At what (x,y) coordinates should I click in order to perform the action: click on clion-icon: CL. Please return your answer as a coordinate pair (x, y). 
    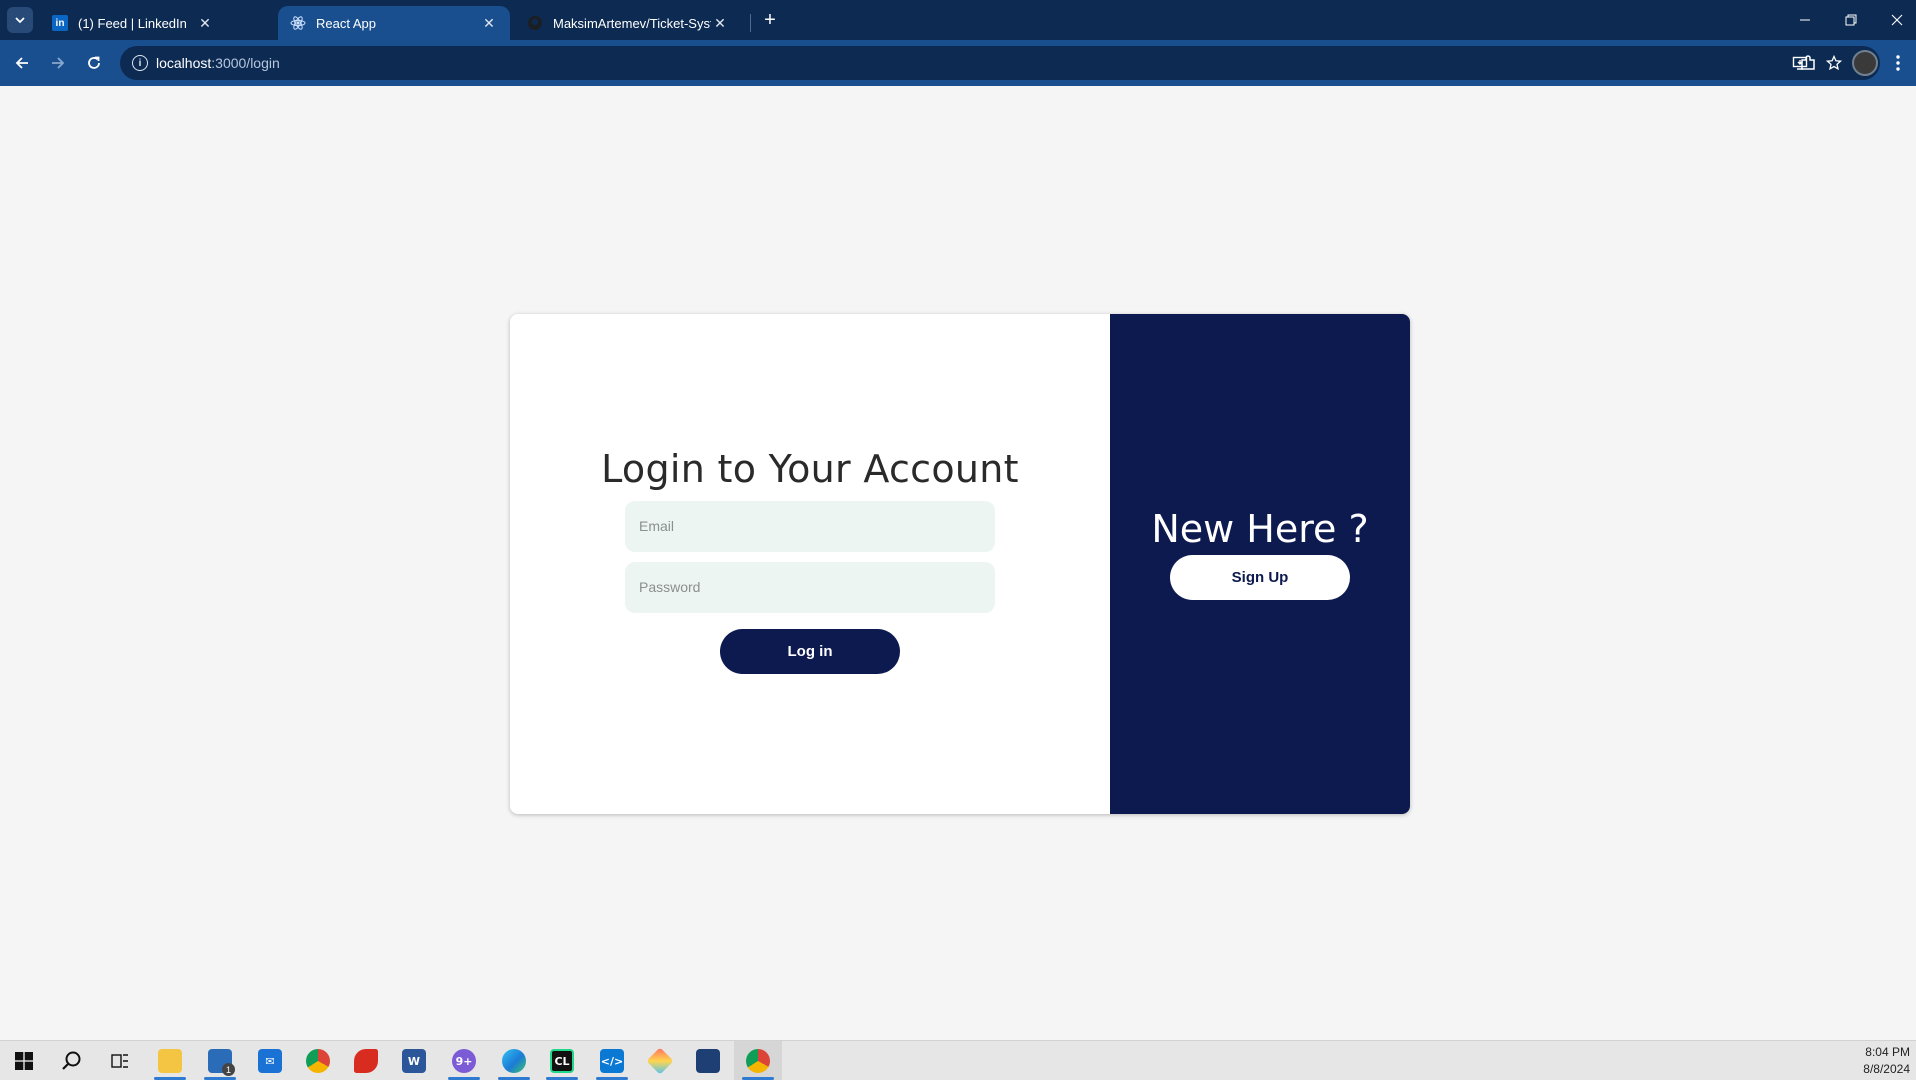
    Looking at the image, I should click on (562, 1061).